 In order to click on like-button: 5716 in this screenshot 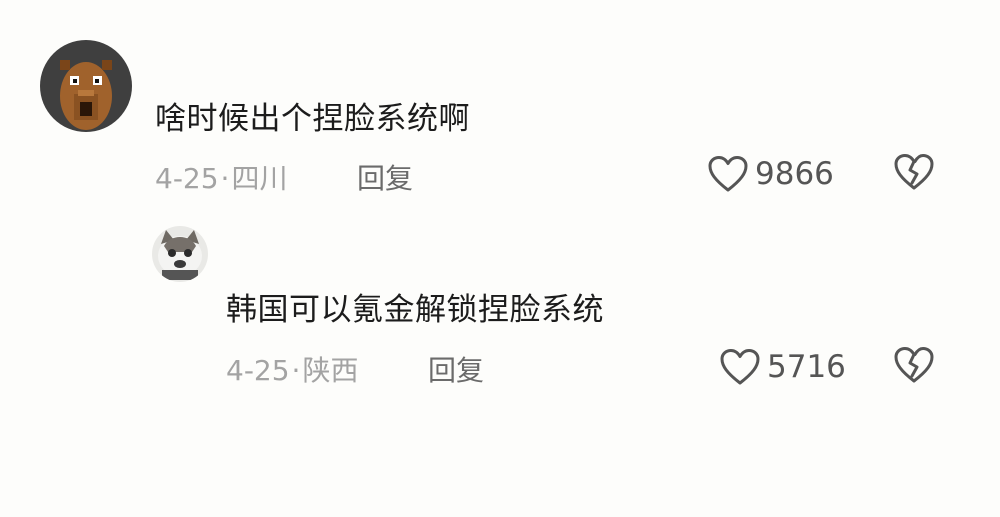, I will do `click(782, 367)`.